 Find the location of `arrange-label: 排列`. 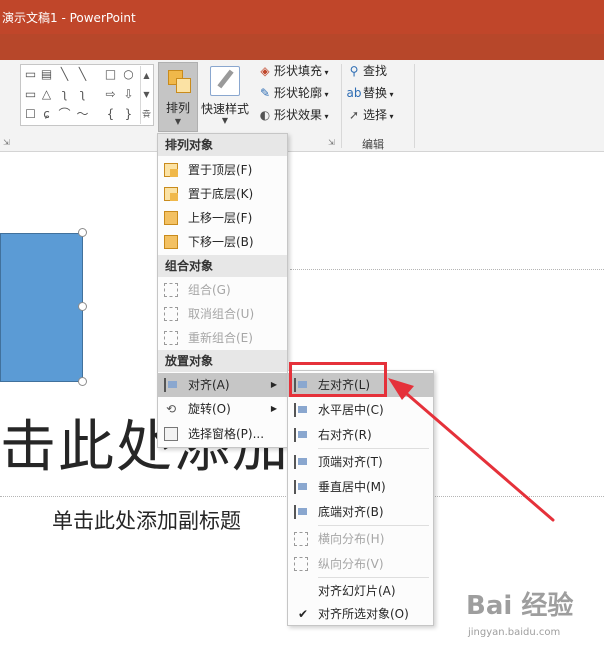

arrange-label: 排列 is located at coordinates (177, 108).